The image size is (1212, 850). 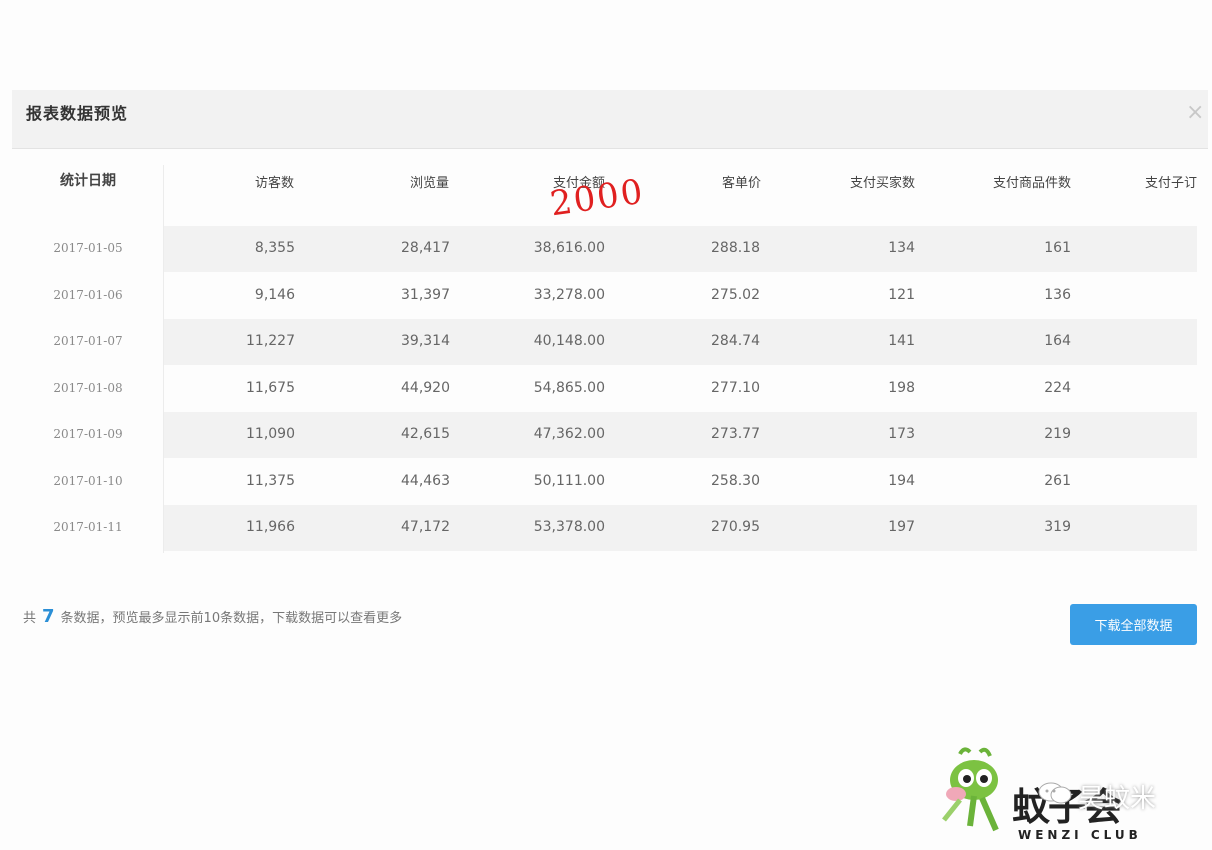 What do you see at coordinates (970, 789) in the screenshot?
I see `mosquito-mascot-logo` at bounding box center [970, 789].